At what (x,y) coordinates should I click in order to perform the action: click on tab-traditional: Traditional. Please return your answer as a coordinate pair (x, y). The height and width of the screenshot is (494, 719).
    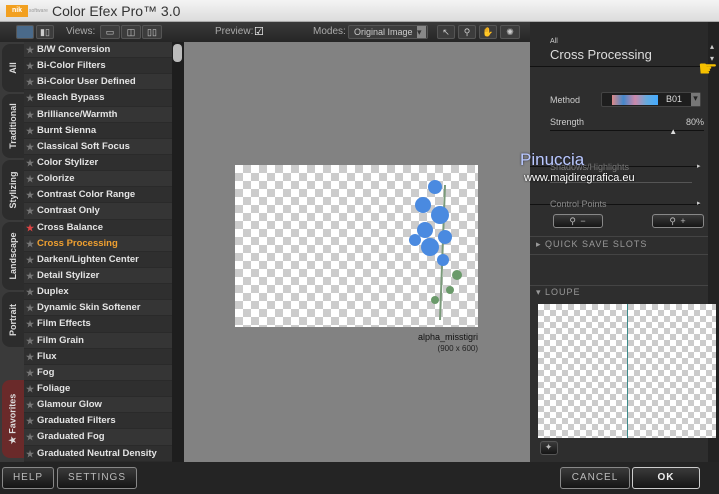
    Looking at the image, I should click on (13, 126).